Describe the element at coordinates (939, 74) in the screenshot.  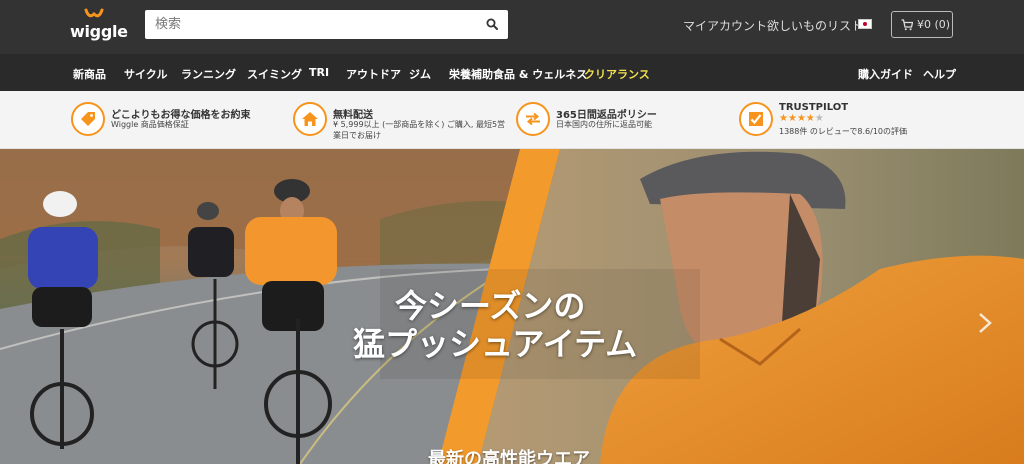
I see `nav-item-help: ヘルプ` at that location.